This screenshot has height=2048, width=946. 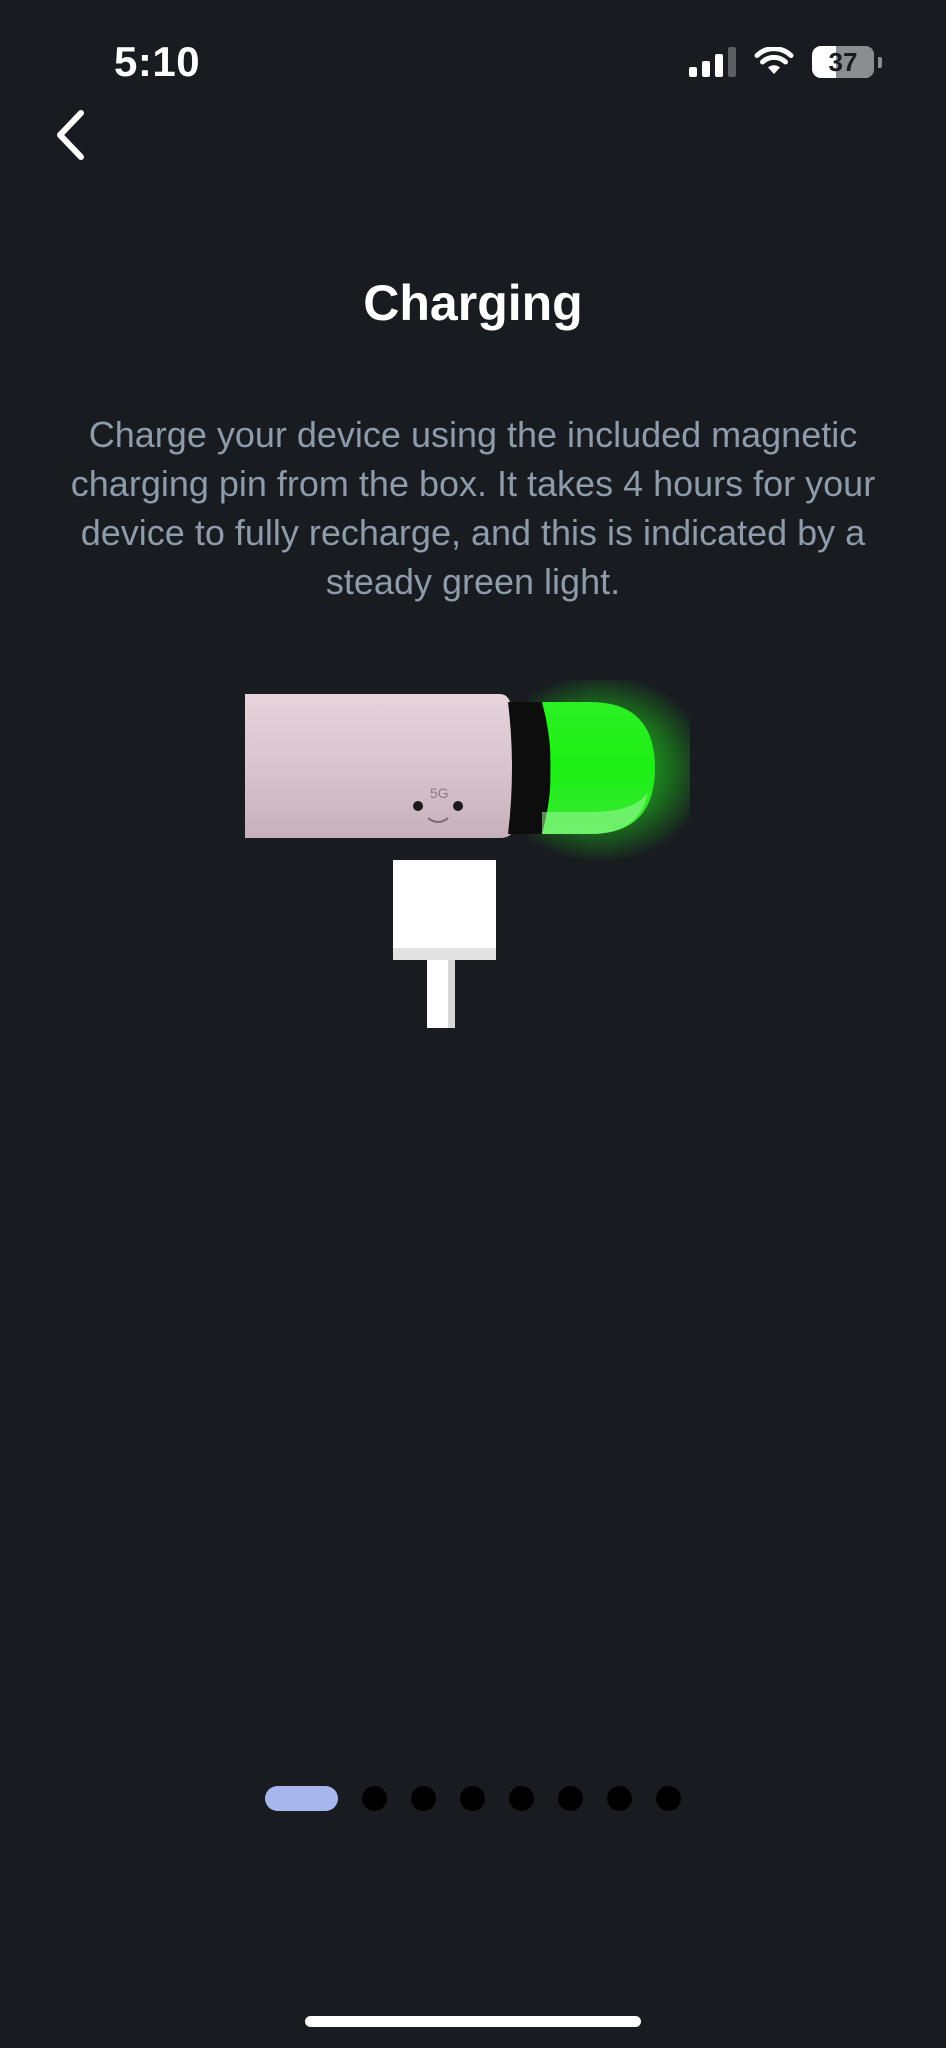 What do you see at coordinates (444, 910) in the screenshot?
I see `charger-head` at bounding box center [444, 910].